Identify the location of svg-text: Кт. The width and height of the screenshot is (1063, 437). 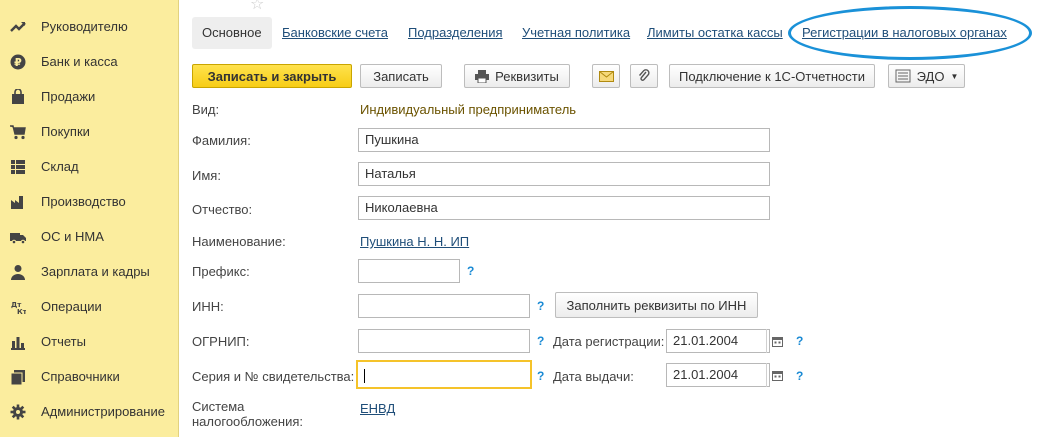
(21, 311).